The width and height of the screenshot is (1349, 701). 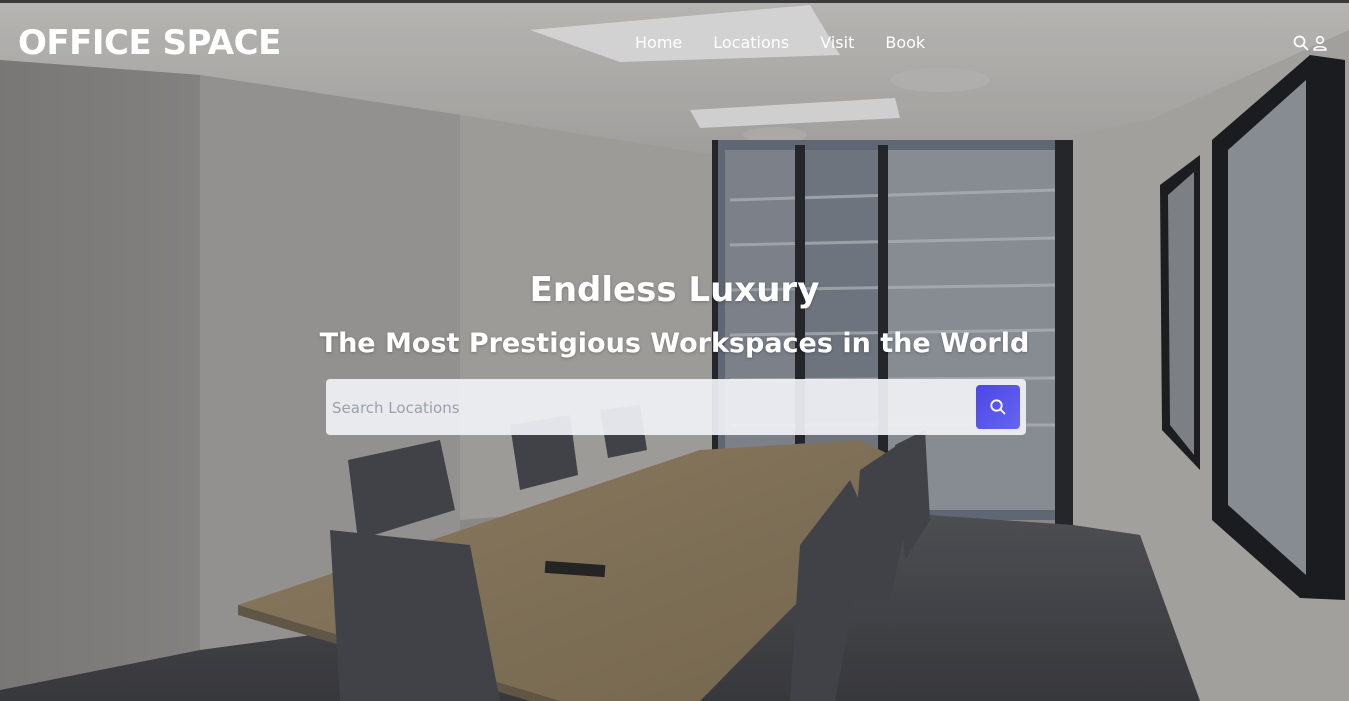 What do you see at coordinates (905, 43) in the screenshot?
I see `nav-link-book: Book` at bounding box center [905, 43].